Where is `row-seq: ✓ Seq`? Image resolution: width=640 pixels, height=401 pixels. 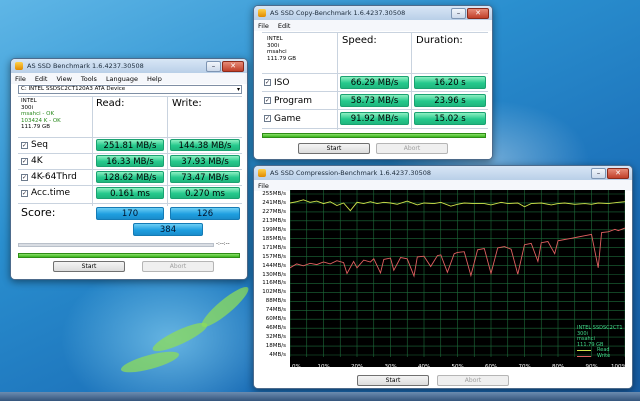 row-seq: ✓ Seq is located at coordinates (34, 145).